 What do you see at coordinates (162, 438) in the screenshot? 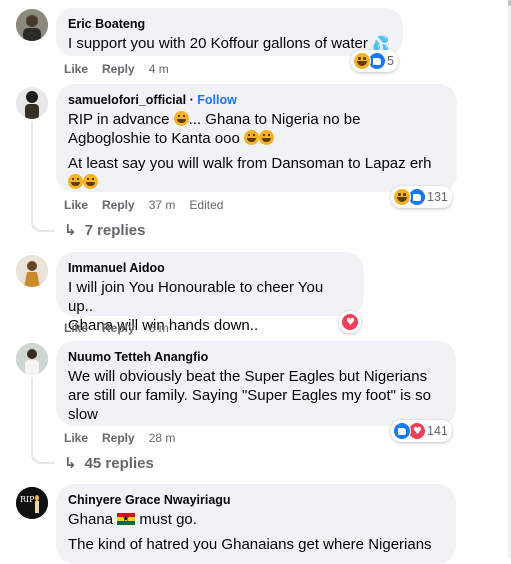
I see `timestamp: 28 m` at bounding box center [162, 438].